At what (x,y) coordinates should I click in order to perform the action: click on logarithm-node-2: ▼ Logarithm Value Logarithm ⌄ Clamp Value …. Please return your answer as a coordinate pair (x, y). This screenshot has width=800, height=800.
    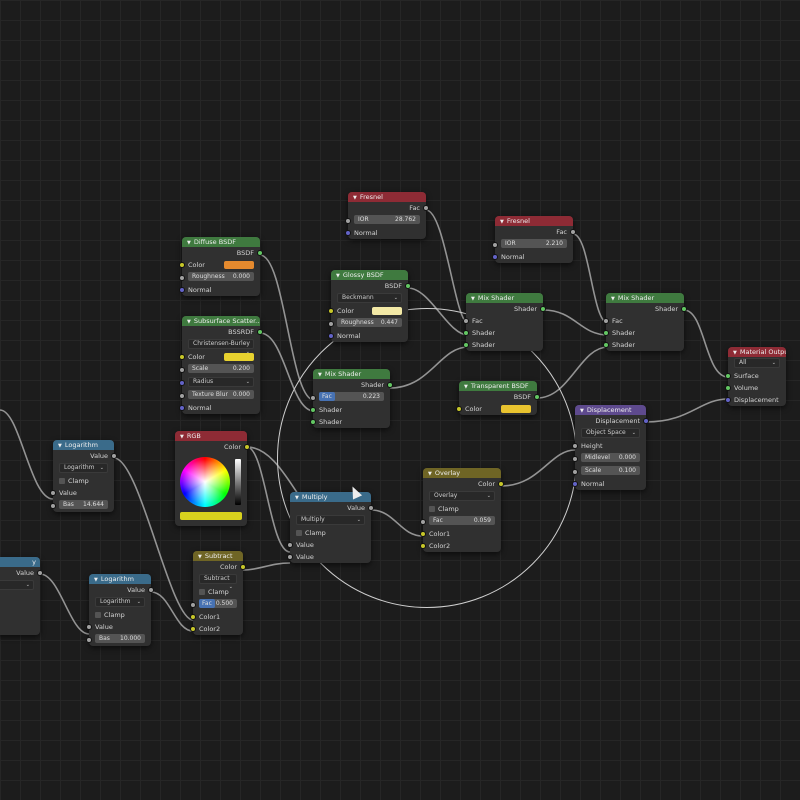
    Looking at the image, I should click on (120, 610).